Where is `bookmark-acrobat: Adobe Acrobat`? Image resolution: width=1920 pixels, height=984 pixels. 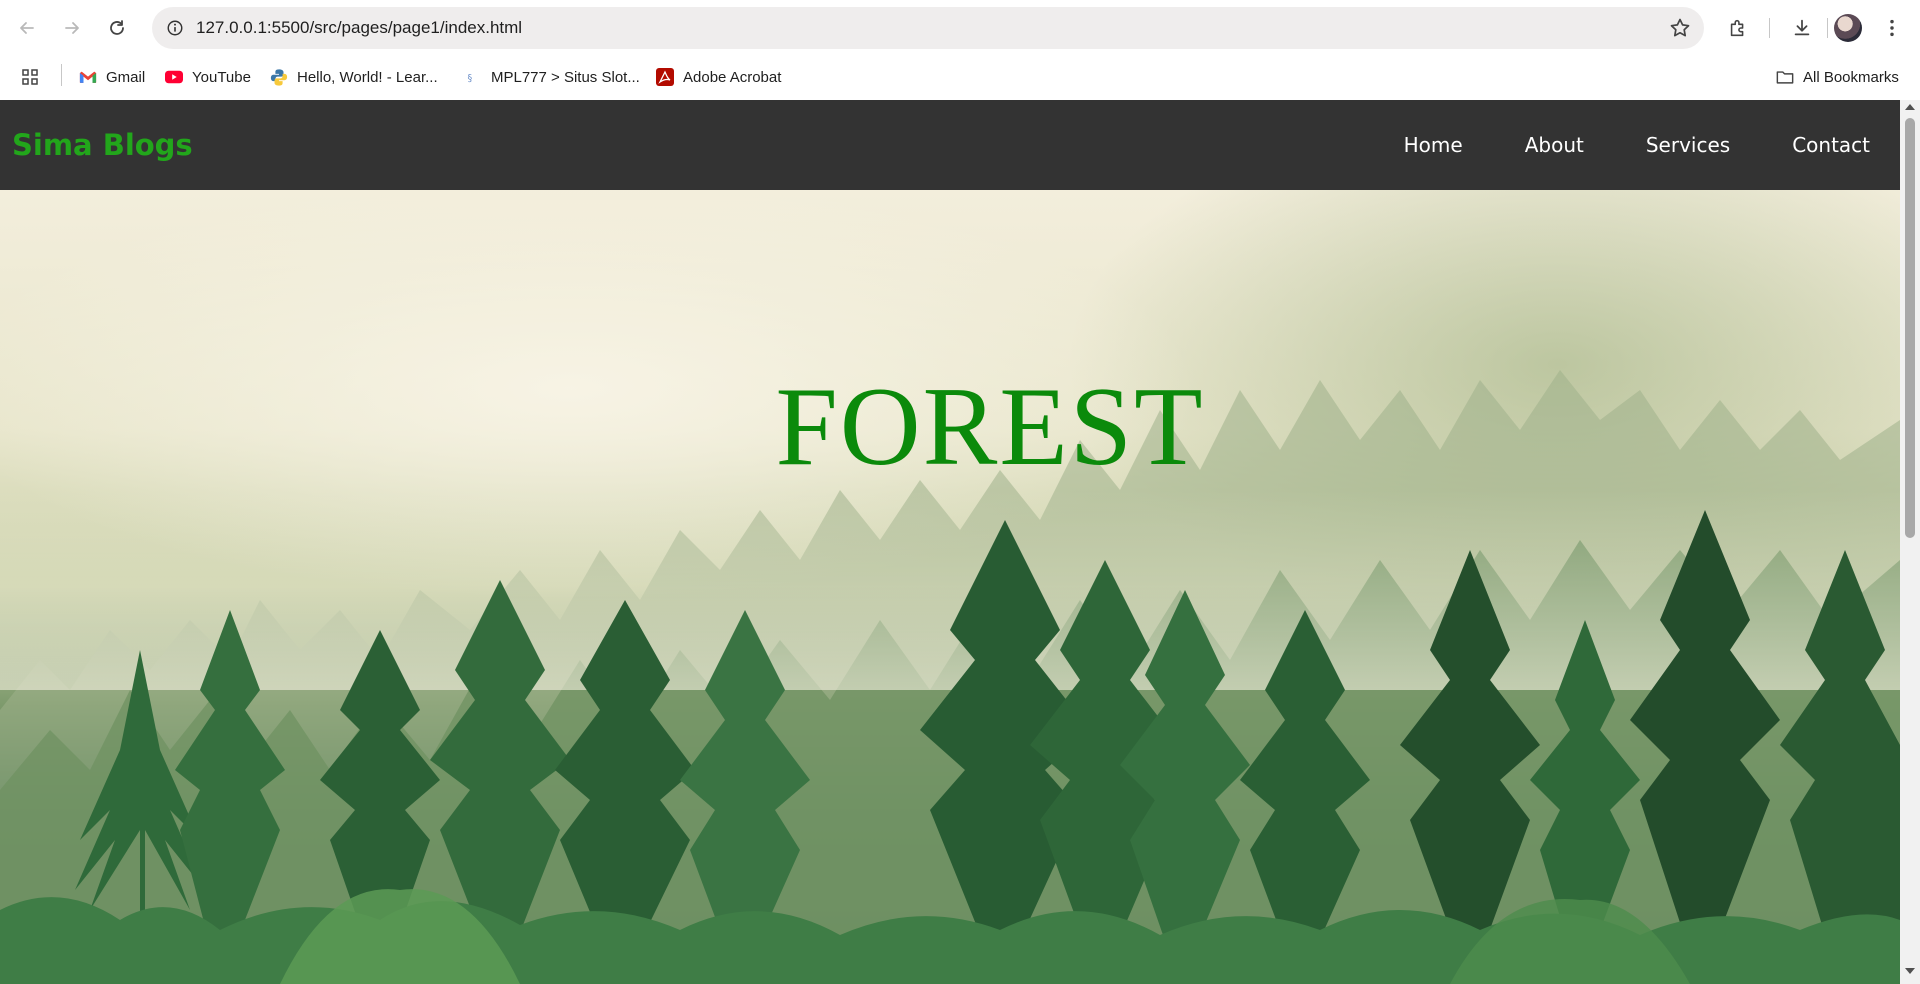 bookmark-acrobat: Adobe Acrobat is located at coordinates (718, 77).